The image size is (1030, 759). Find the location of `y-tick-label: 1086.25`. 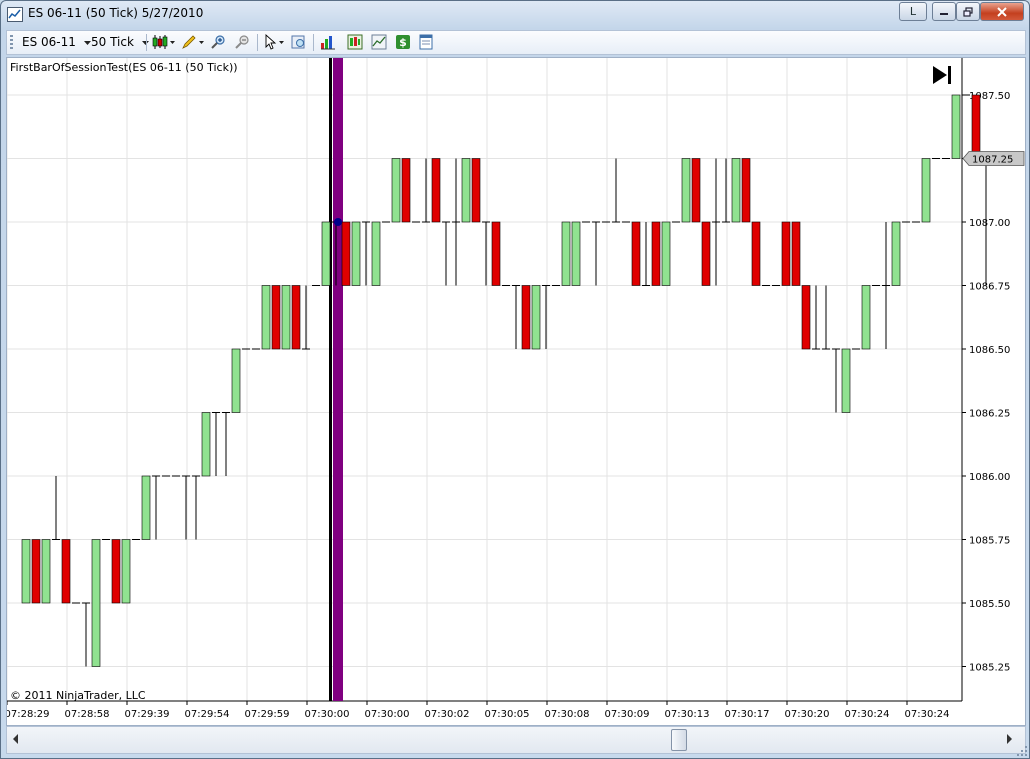

y-tick-label: 1086.25 is located at coordinates (989, 414).